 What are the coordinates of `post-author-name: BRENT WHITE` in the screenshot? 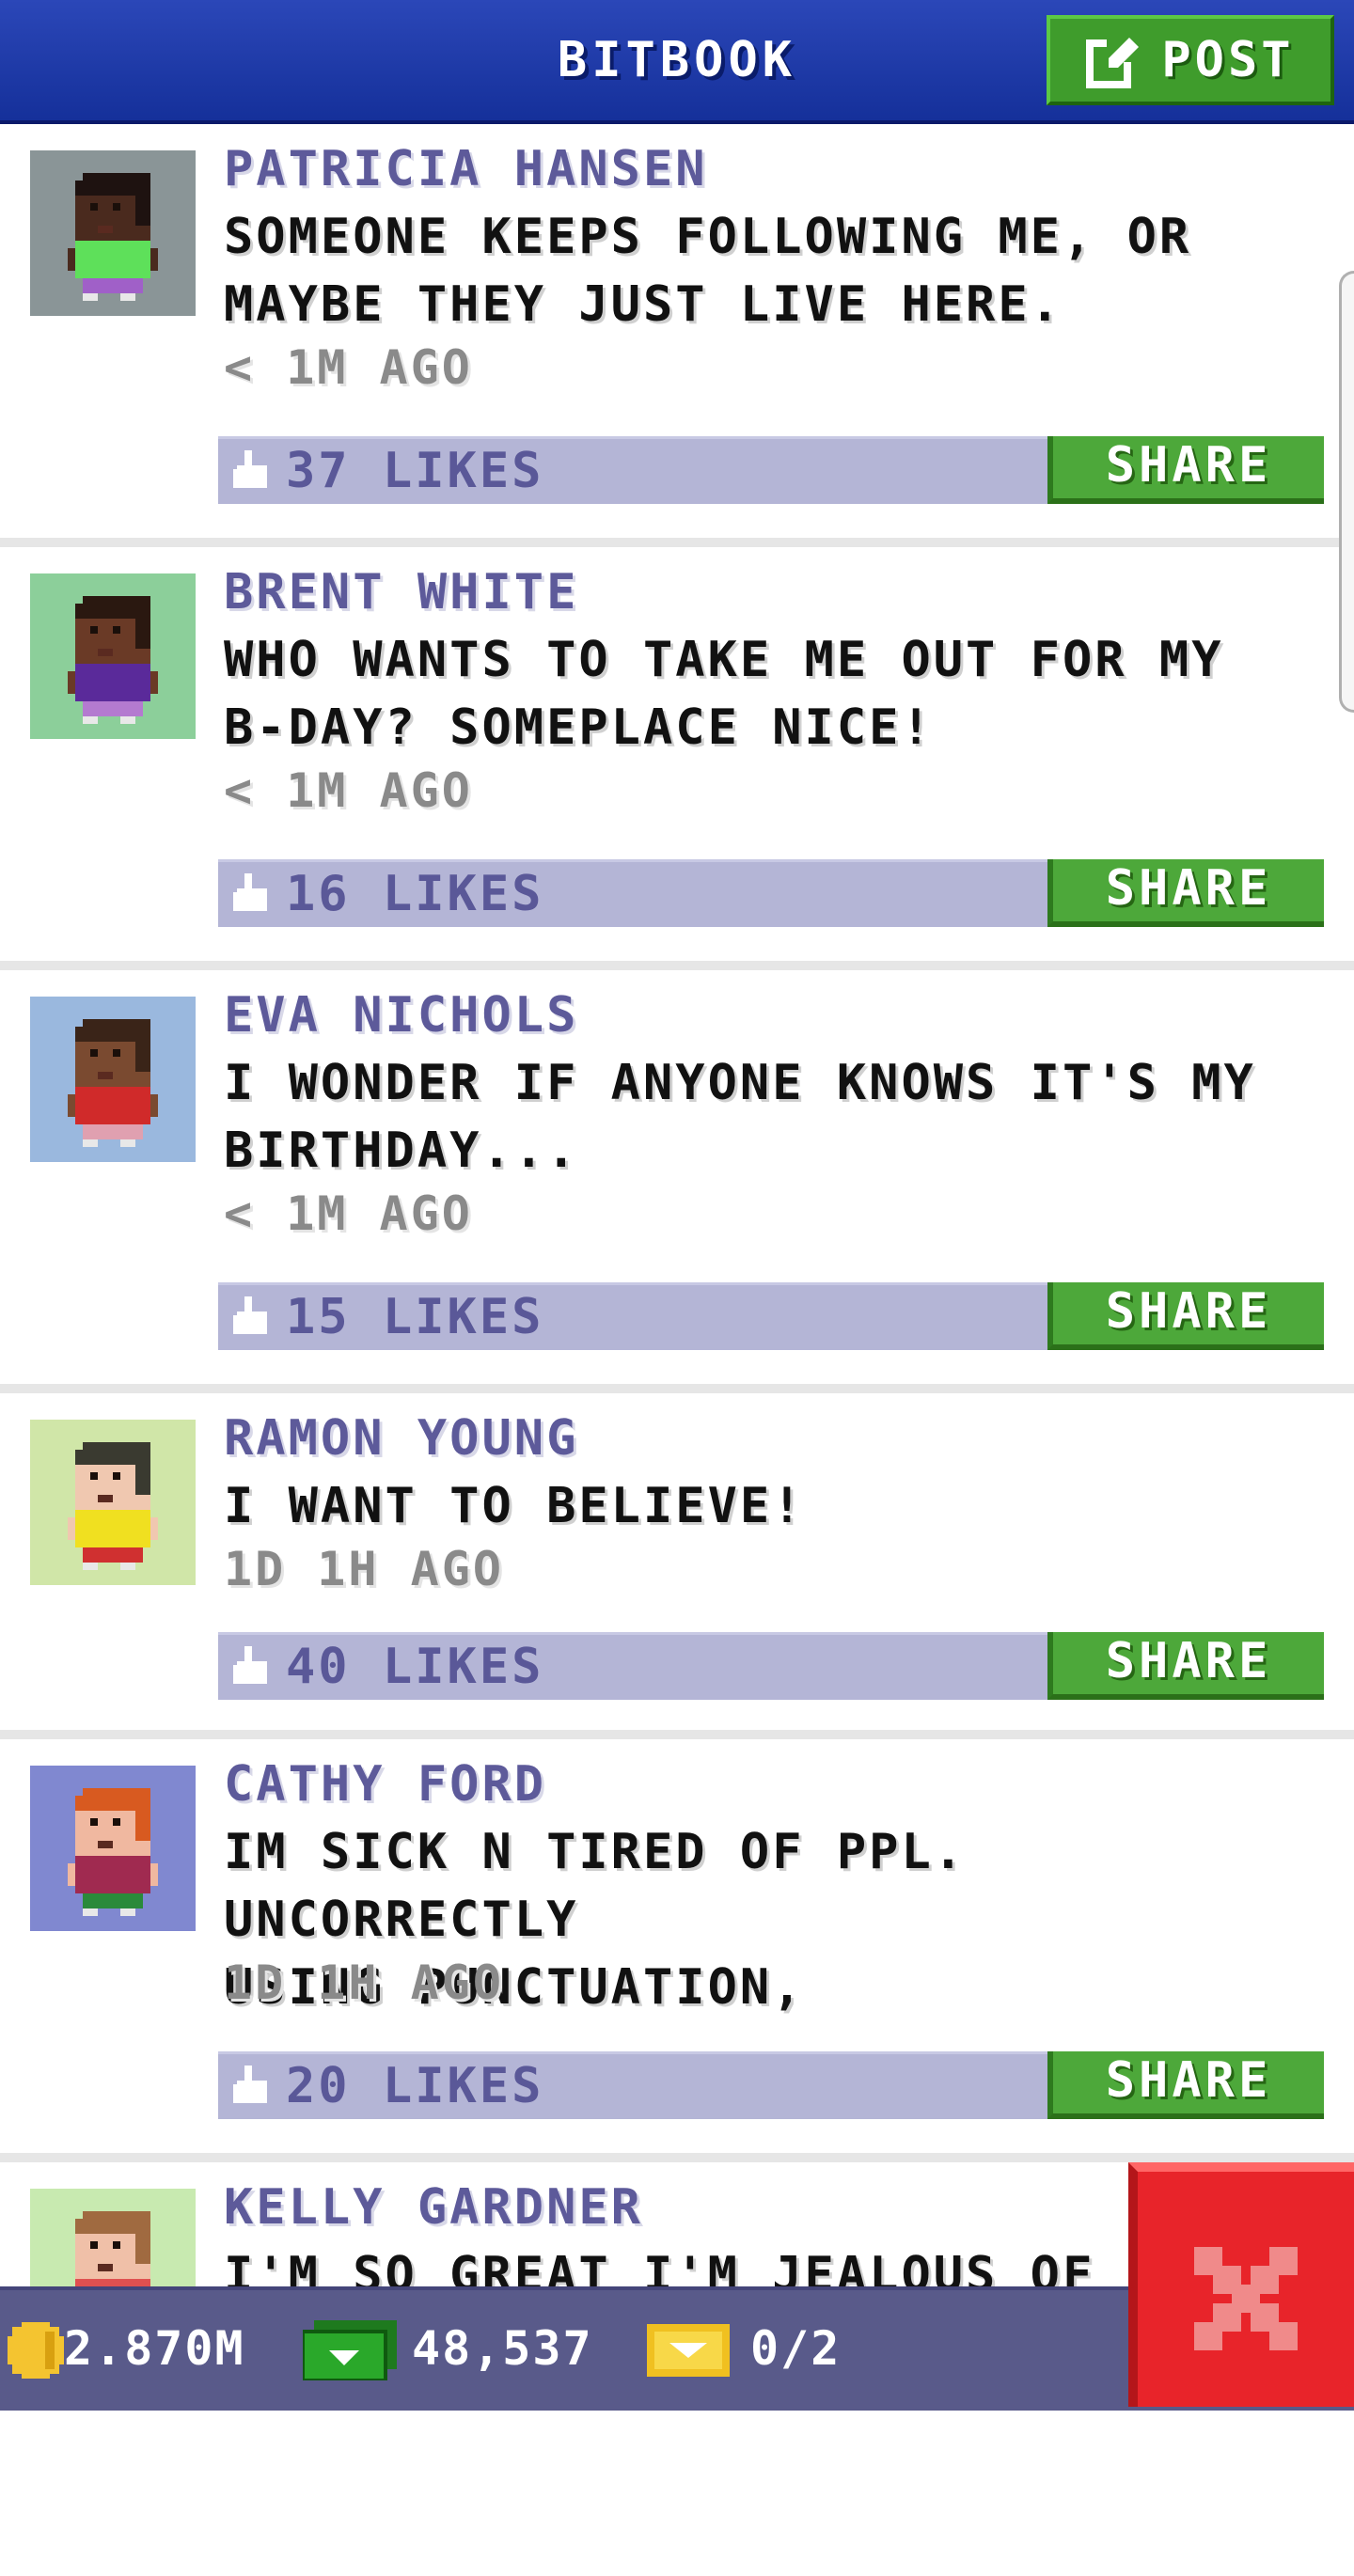 It's located at (401, 592).